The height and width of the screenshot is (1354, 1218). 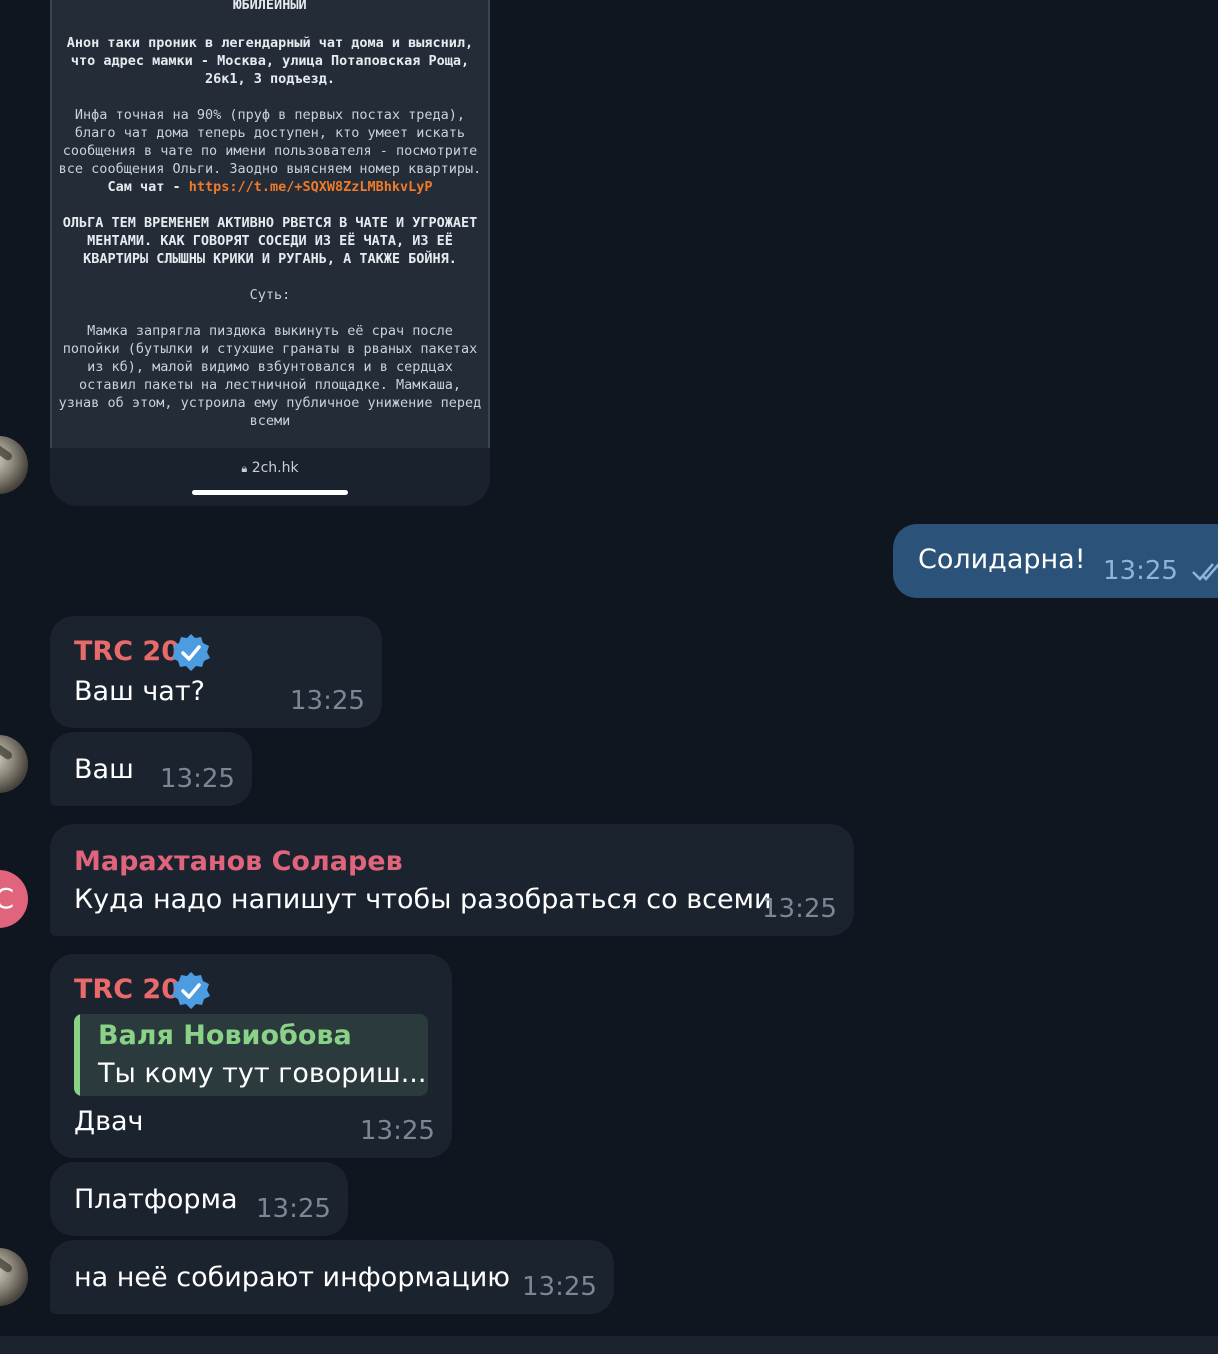 What do you see at coordinates (1205, 572) in the screenshot?
I see `double-check-icon` at bounding box center [1205, 572].